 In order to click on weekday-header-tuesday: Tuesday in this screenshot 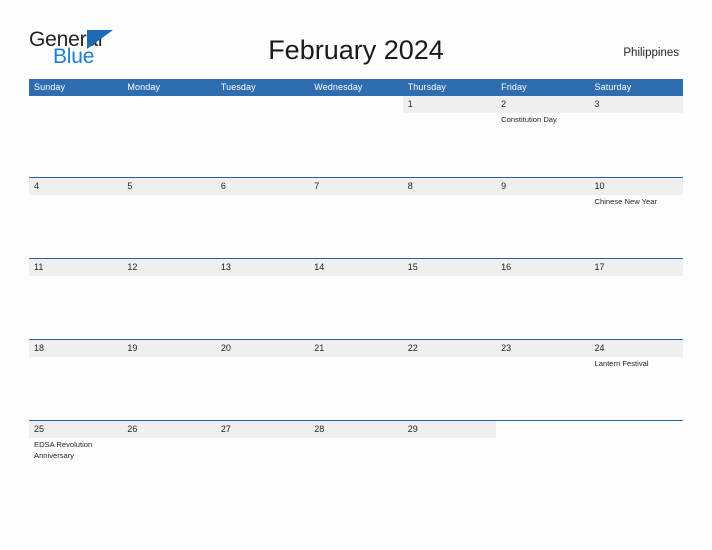, I will do `click(238, 87)`.